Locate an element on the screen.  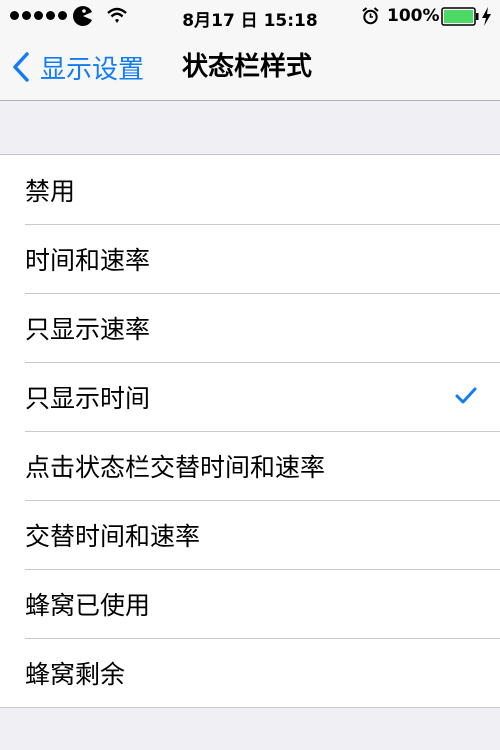
option-label: 只显示速率 is located at coordinates (88, 329).